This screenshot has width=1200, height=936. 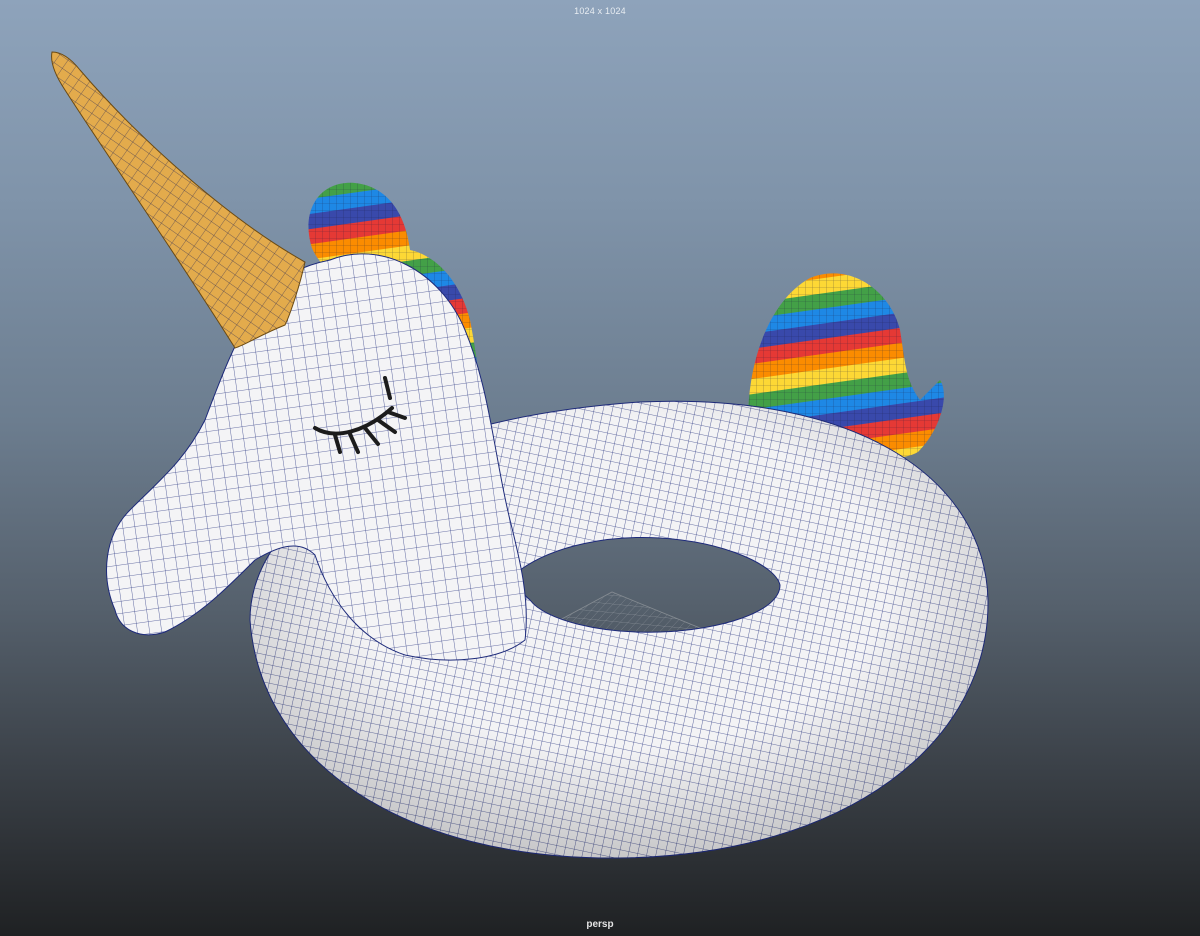 I want to click on unicorn-horn, so click(x=178, y=200).